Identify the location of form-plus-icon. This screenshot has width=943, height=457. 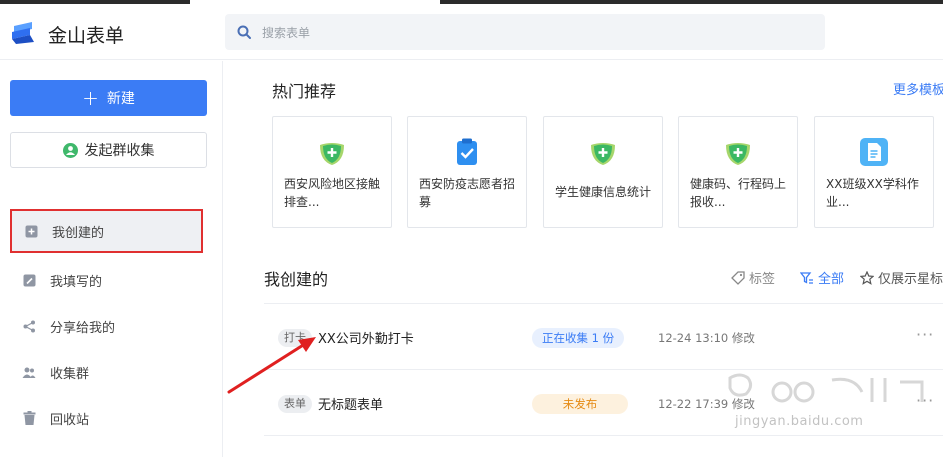
(31, 231).